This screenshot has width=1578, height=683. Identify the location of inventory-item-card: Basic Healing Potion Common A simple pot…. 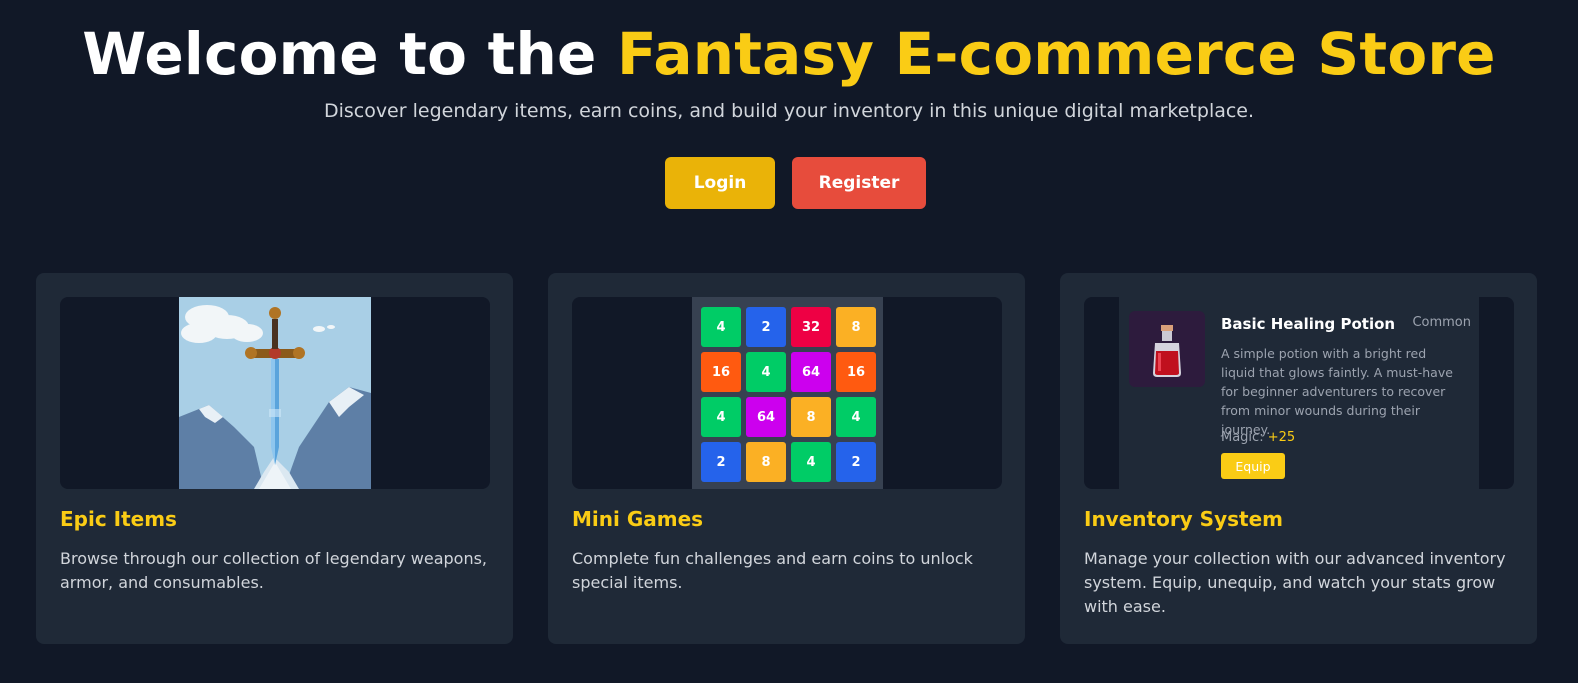
(1299, 393).